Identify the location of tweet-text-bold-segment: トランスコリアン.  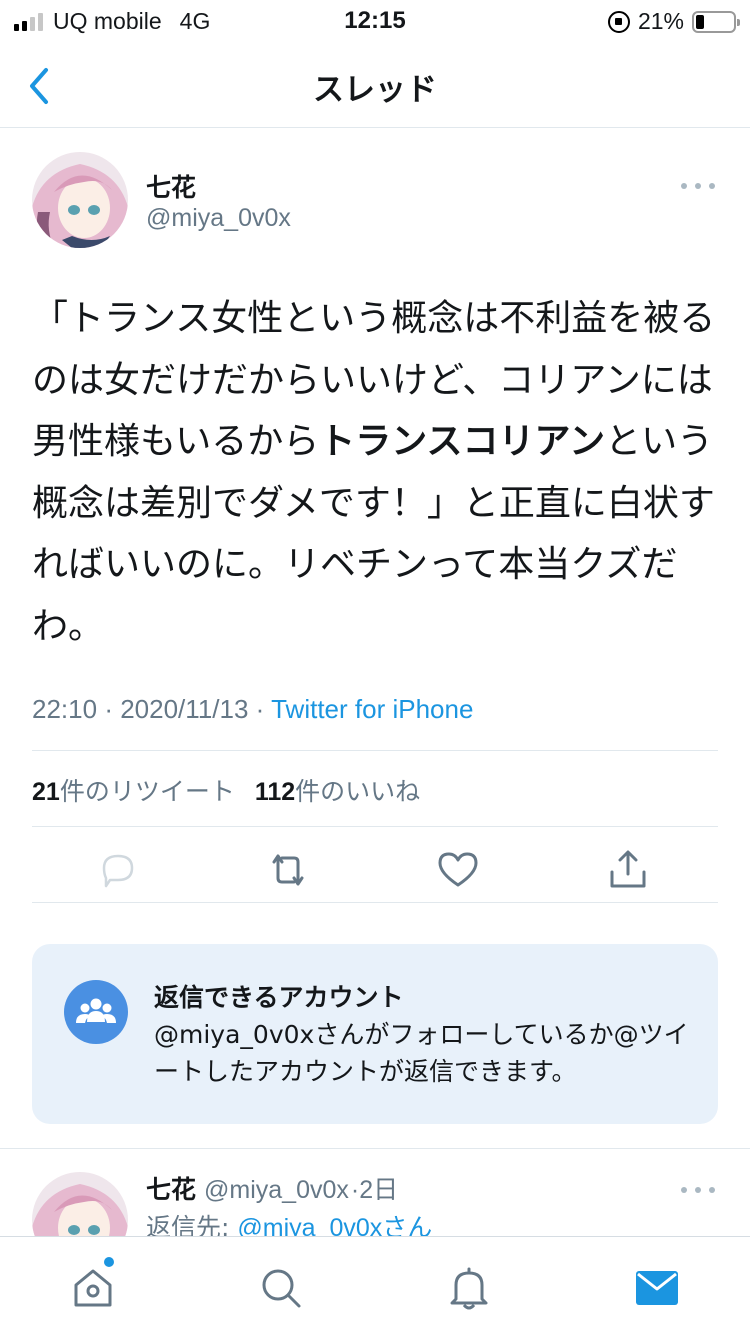
(462, 441).